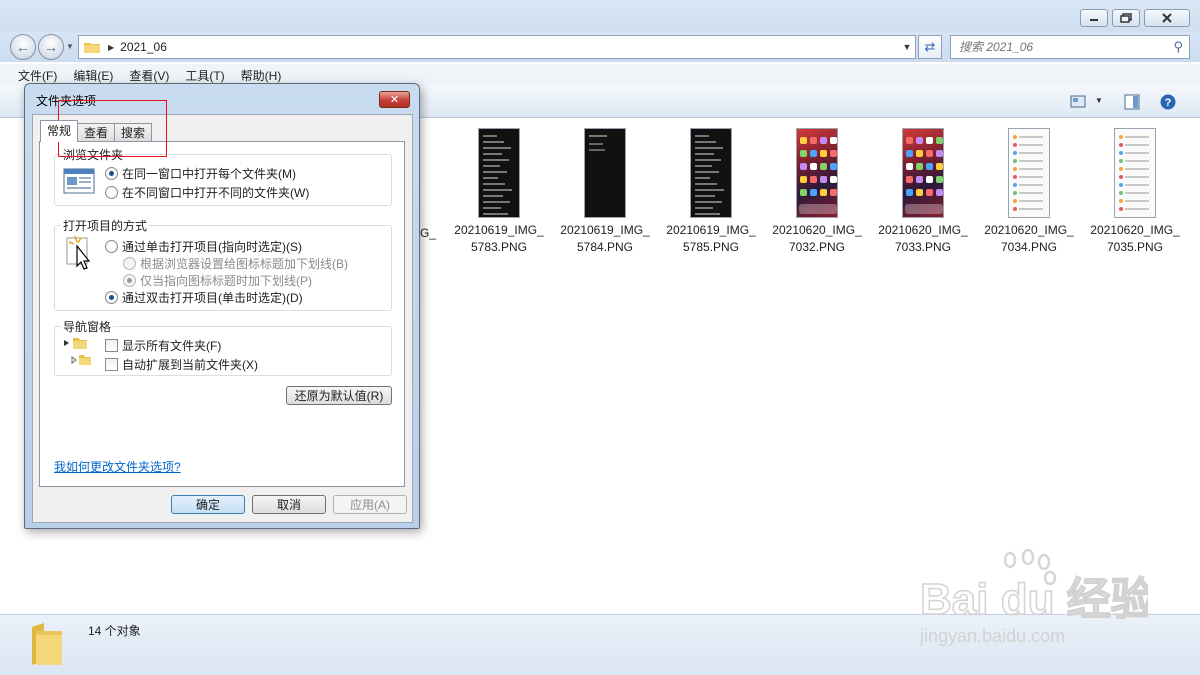 This screenshot has height=675, width=1200. What do you see at coordinates (79, 181) in the screenshot?
I see `browse-folders-icon` at bounding box center [79, 181].